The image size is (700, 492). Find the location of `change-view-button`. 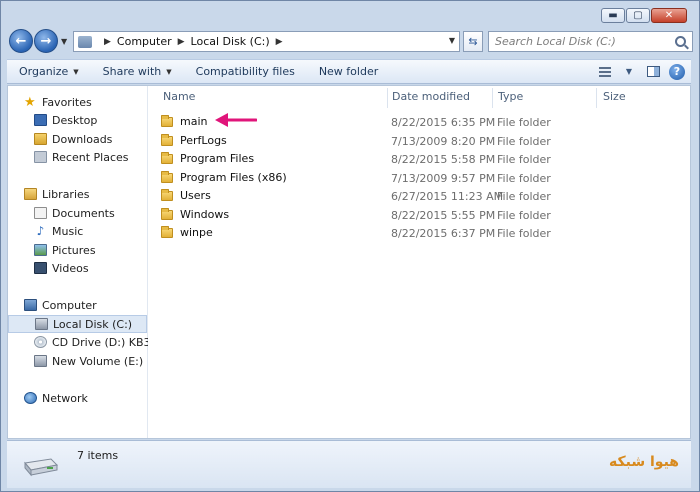

change-view-button is located at coordinates (605, 71).